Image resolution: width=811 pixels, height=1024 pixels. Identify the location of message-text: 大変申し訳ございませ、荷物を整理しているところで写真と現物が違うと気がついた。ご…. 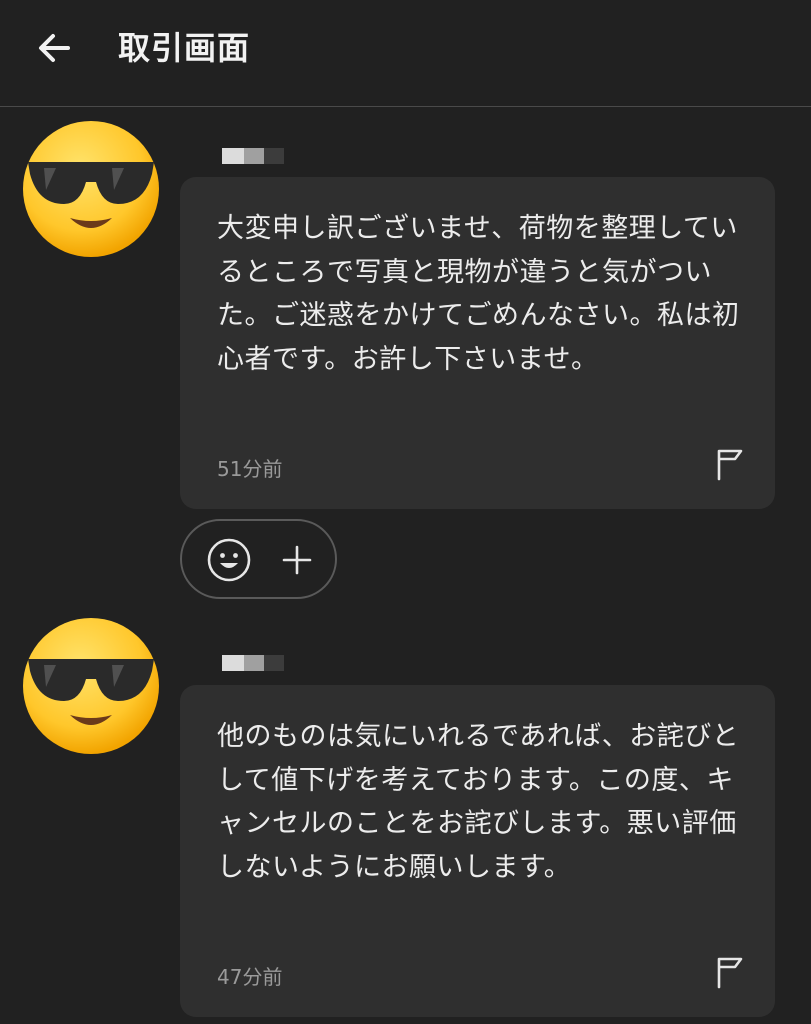
(478, 294).